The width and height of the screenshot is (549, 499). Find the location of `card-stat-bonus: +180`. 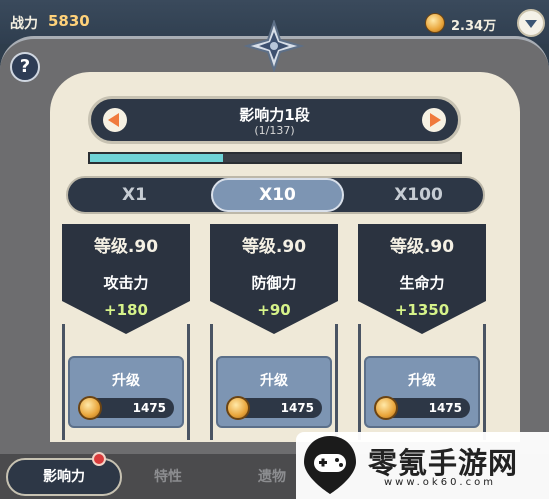

card-stat-bonus: +180 is located at coordinates (126, 310).